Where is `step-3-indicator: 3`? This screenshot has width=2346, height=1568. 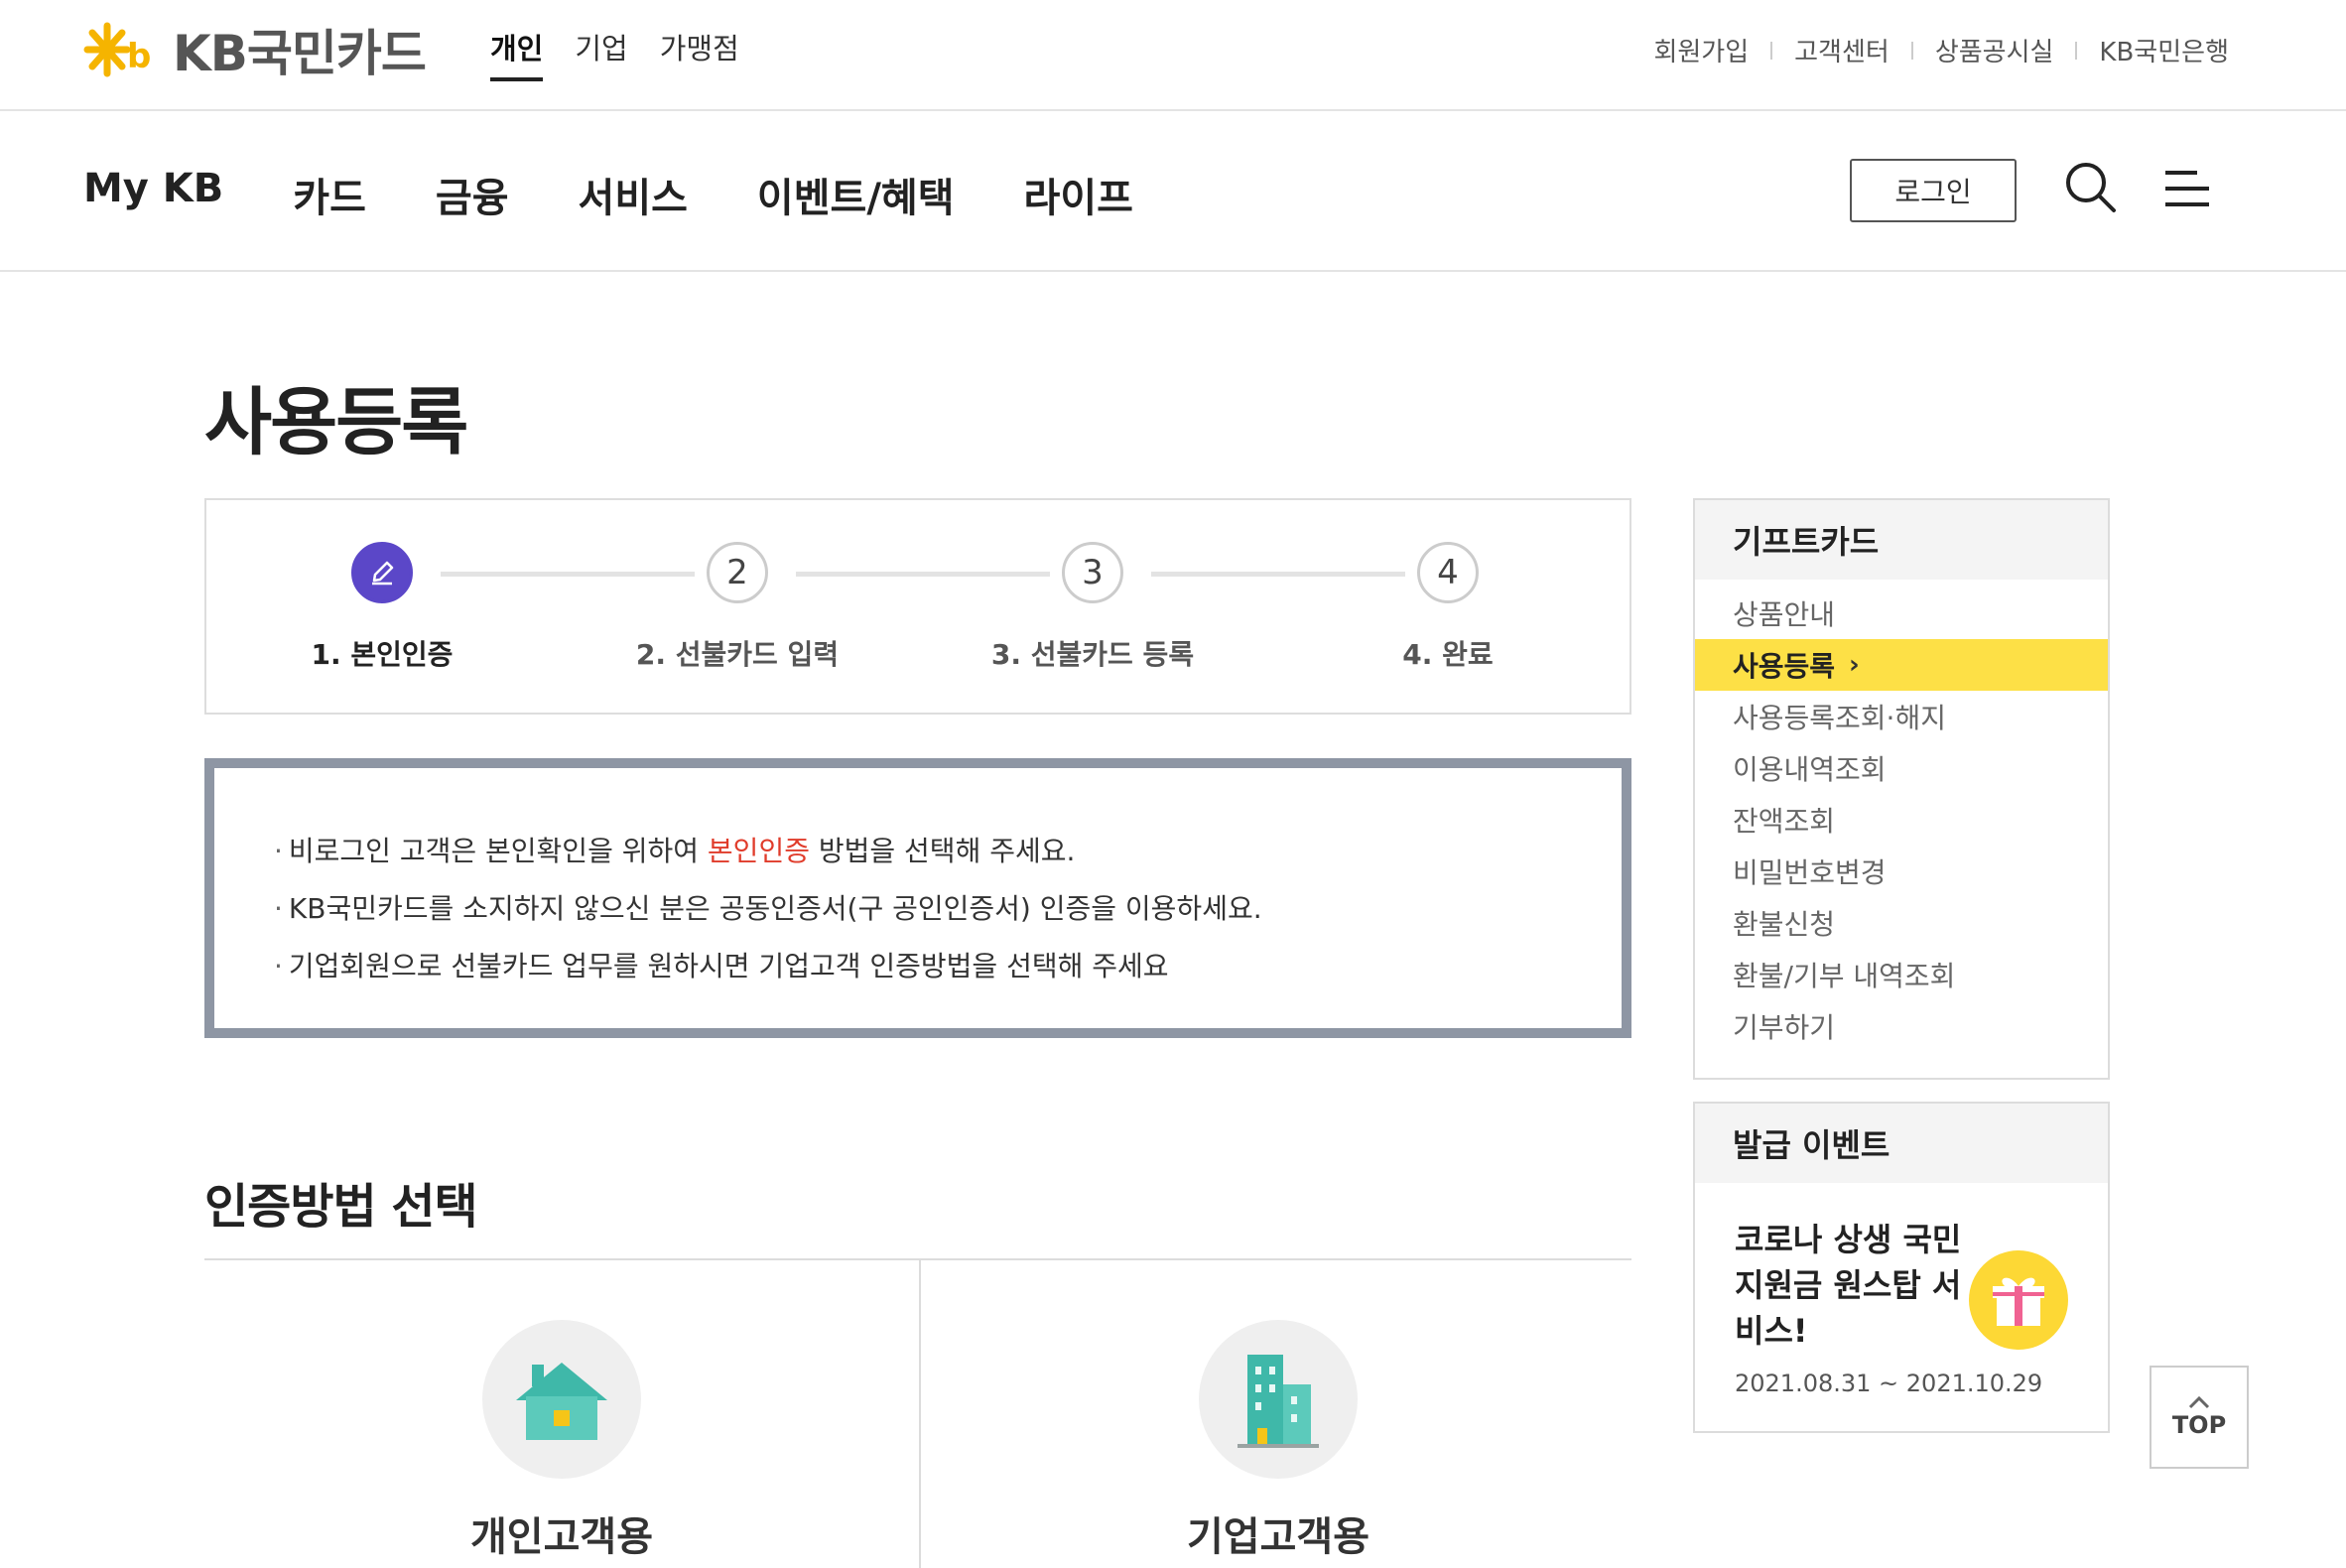
step-3-indicator: 3 is located at coordinates (1093, 572).